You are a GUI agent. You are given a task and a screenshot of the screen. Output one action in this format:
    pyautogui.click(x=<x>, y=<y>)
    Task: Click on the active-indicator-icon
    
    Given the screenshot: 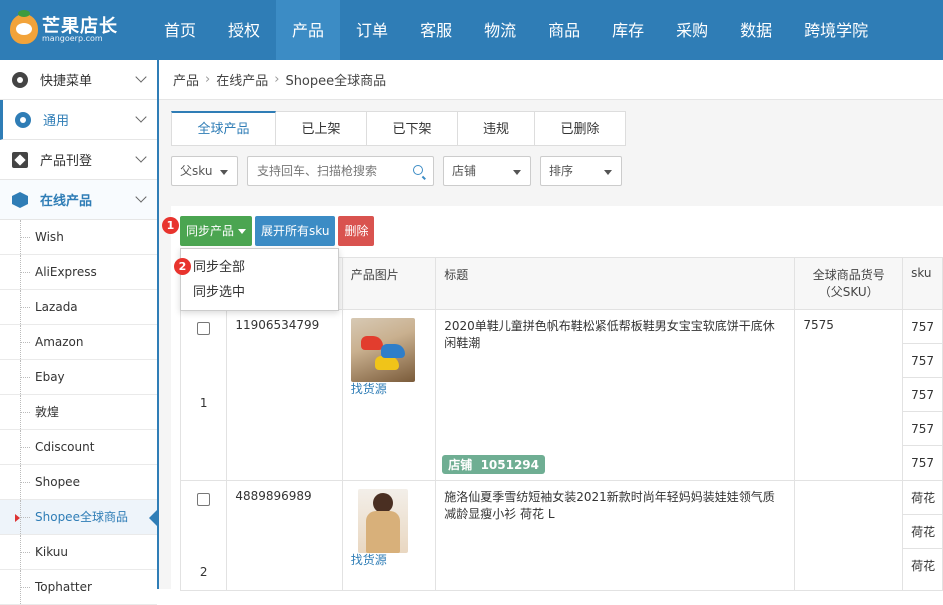 What is the action you would take?
    pyautogui.click(x=17, y=518)
    